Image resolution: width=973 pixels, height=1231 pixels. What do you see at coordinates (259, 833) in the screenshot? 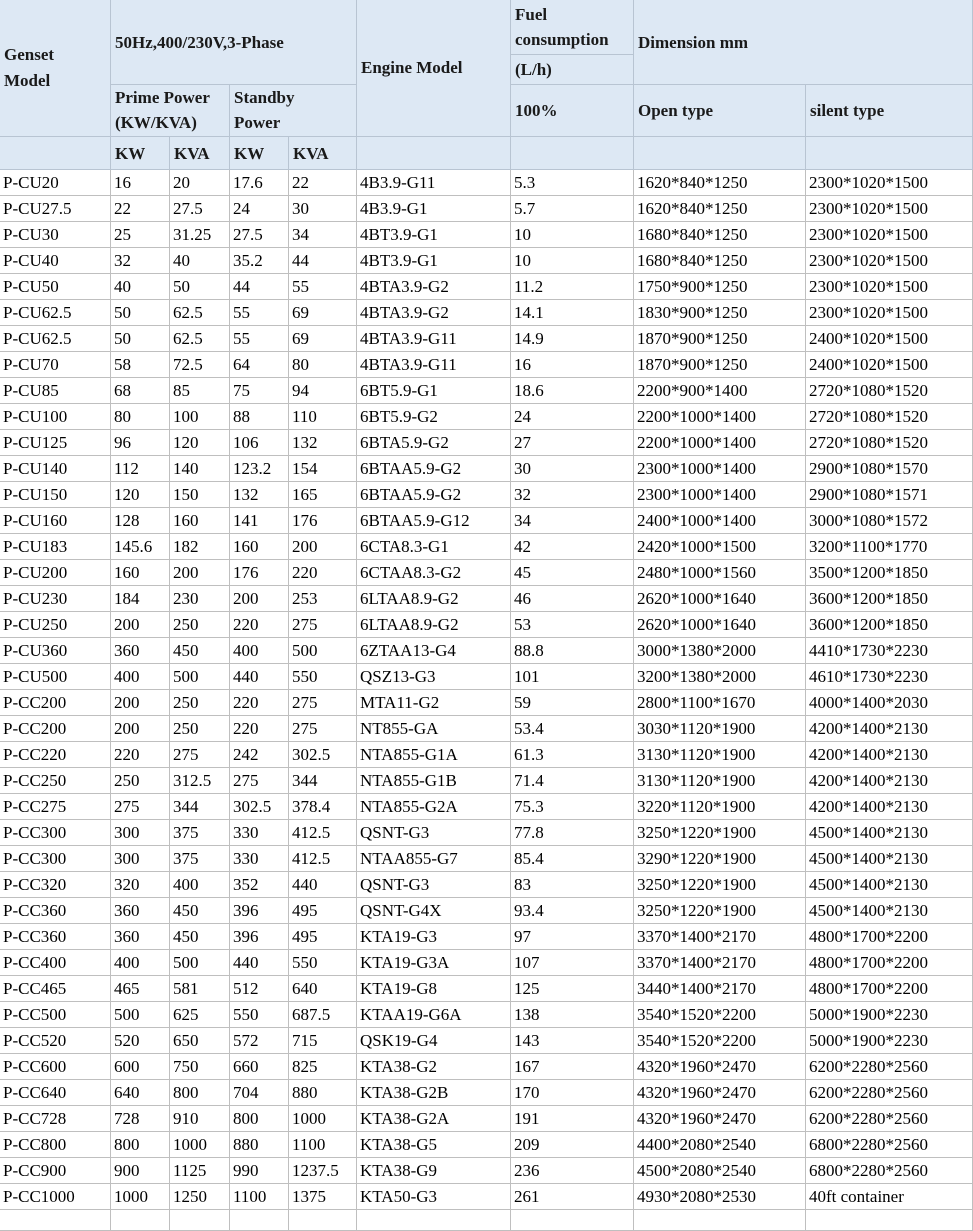
I see `standby-kw-cell: 330` at bounding box center [259, 833].